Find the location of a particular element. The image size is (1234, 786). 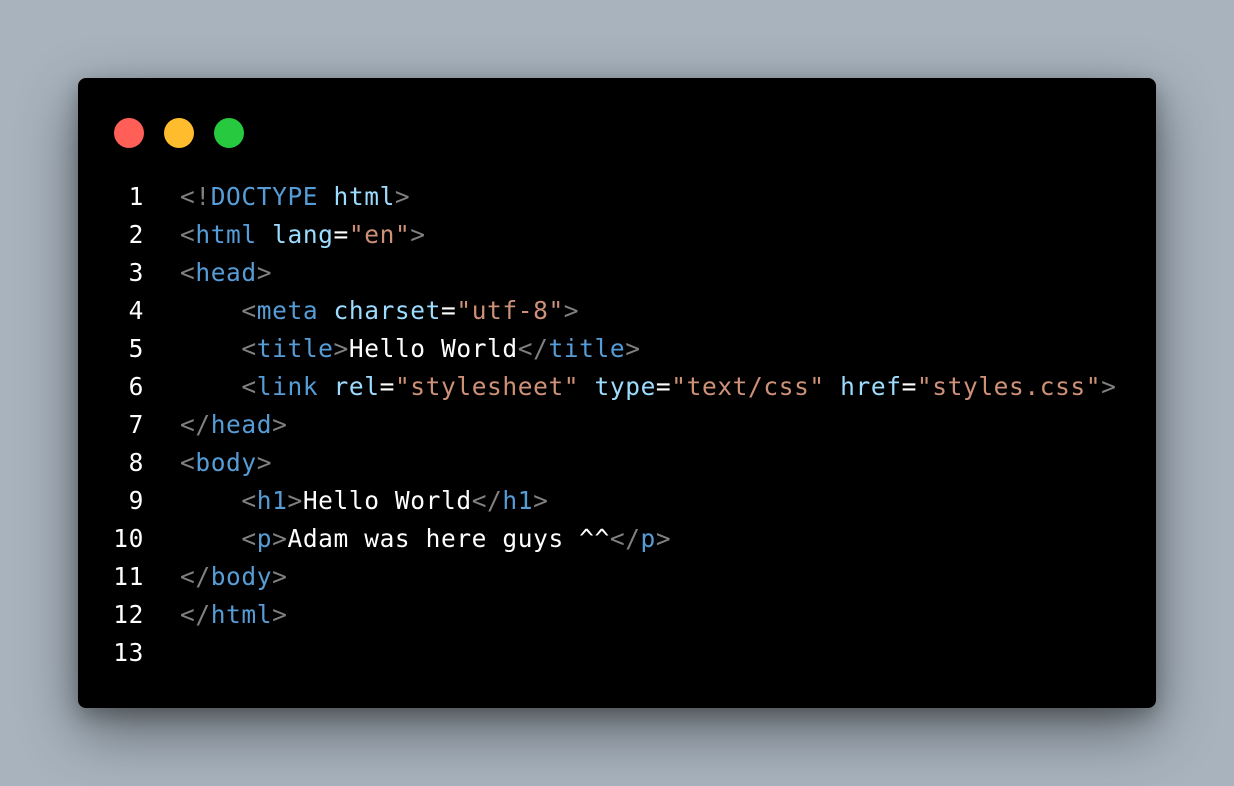

line-number: 5 is located at coordinates (136, 348).